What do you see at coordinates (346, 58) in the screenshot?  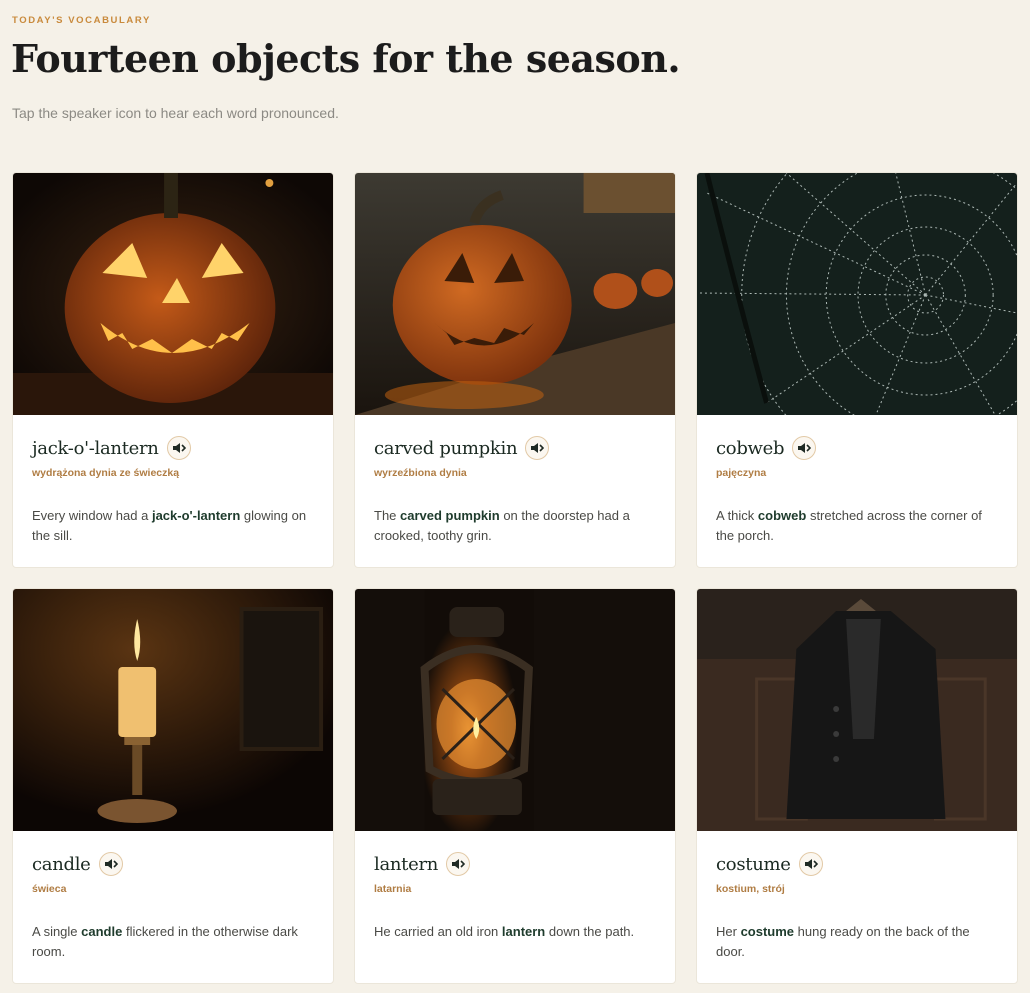 I see `page-title: Fourteen objects for the season.` at bounding box center [346, 58].